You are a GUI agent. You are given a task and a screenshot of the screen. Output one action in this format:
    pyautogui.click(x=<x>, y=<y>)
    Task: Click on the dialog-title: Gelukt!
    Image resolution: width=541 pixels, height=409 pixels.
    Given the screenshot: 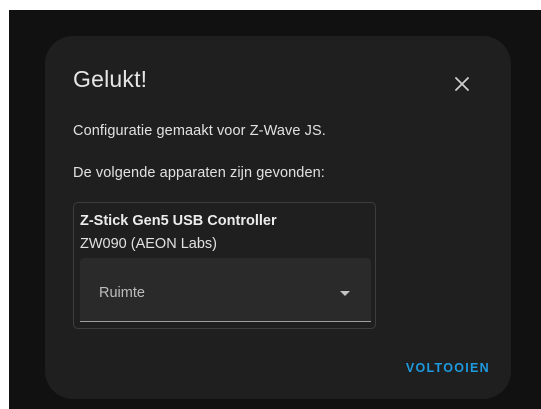 What is the action you would take?
    pyautogui.click(x=110, y=79)
    